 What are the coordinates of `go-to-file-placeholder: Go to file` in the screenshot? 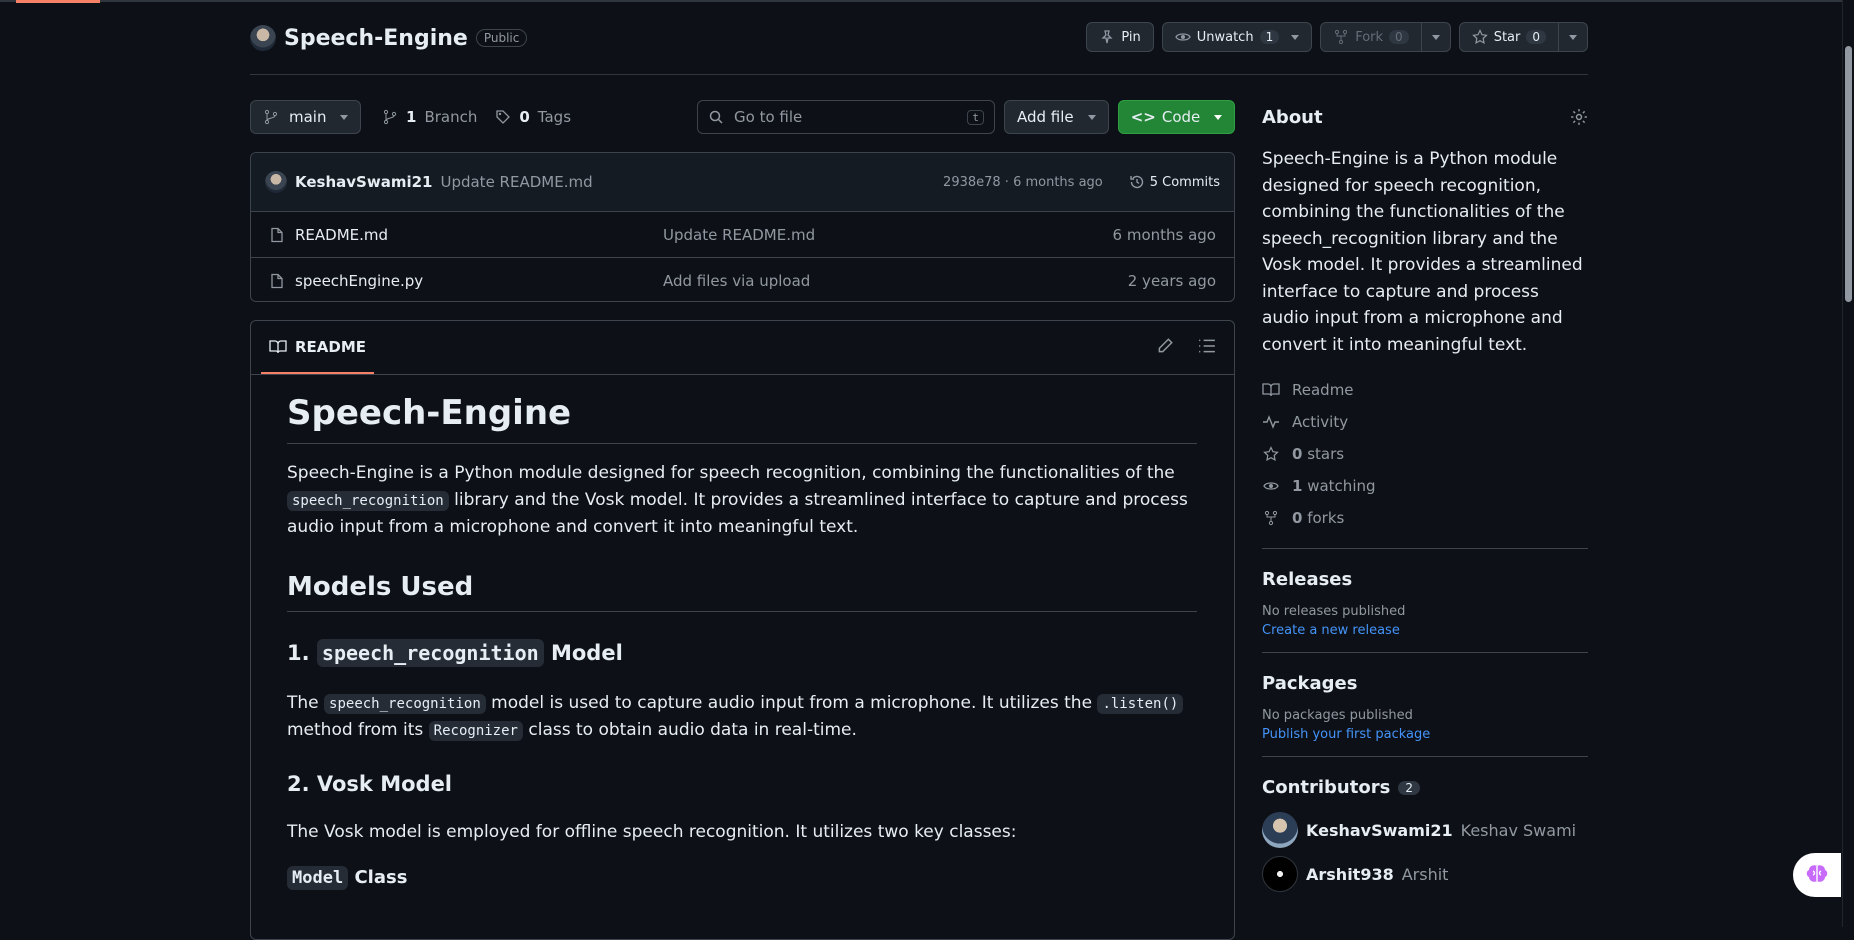 It's located at (768, 117).